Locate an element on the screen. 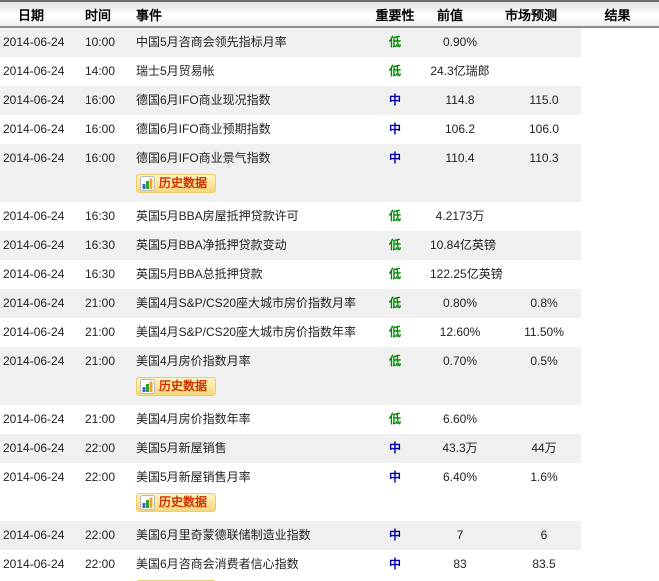  cell-event: 美国6月里奇蒙德联储制造业指数 is located at coordinates (242, 535).